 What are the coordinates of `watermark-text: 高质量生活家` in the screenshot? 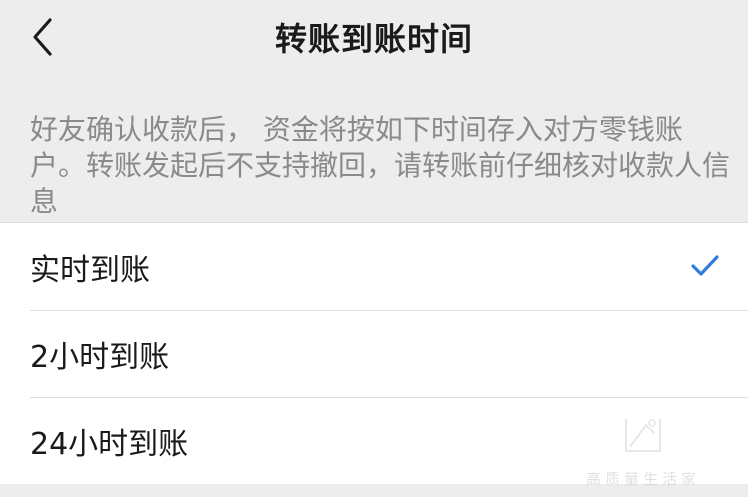 It's located at (642, 479).